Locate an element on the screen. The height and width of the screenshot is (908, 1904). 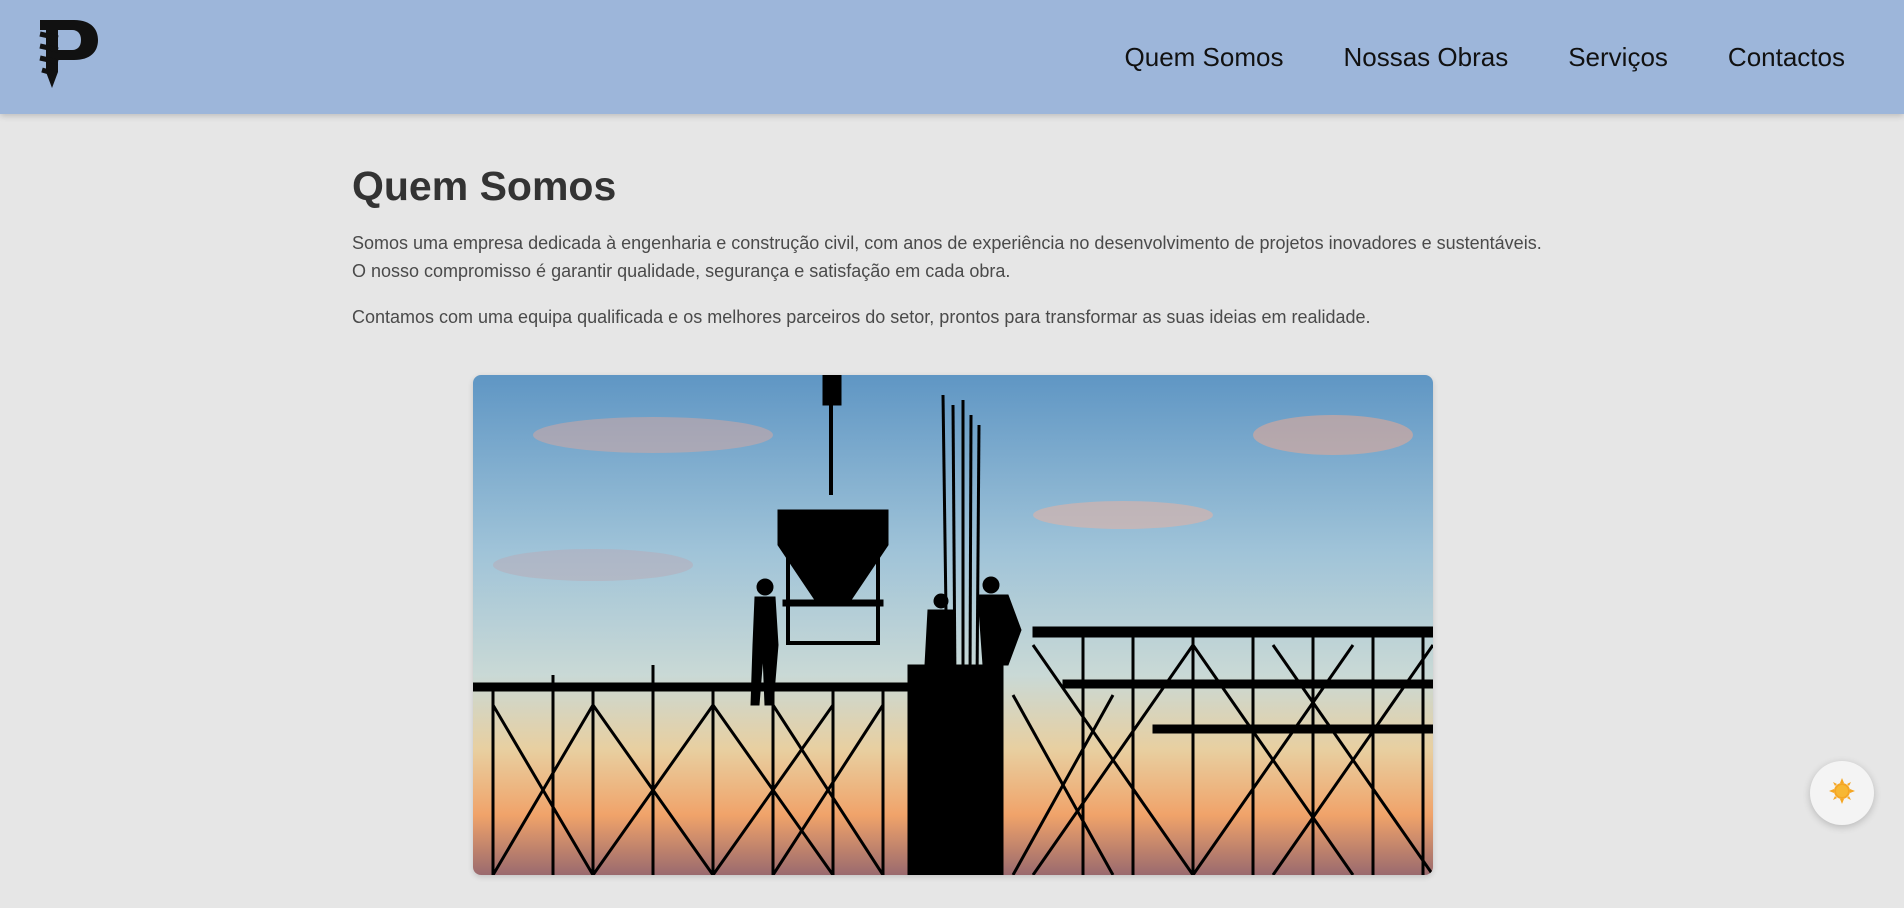
page-title: Quem Somos is located at coordinates (484, 186).